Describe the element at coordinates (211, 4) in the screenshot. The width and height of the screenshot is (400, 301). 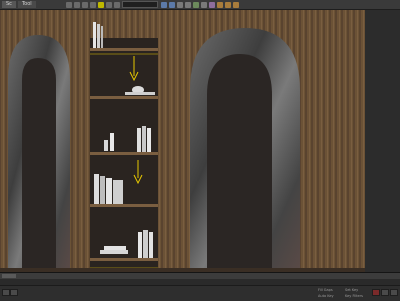
I see `material-editor-icon` at that location.